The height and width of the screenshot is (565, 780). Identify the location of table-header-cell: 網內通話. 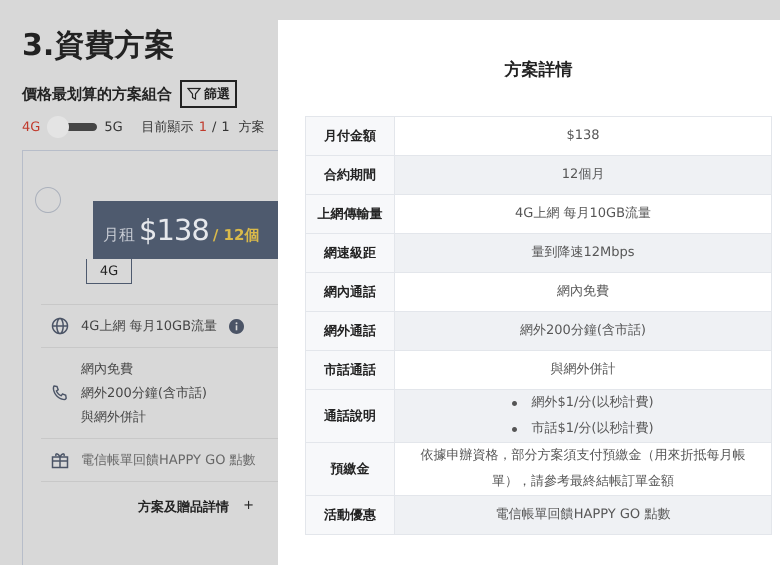
(350, 292).